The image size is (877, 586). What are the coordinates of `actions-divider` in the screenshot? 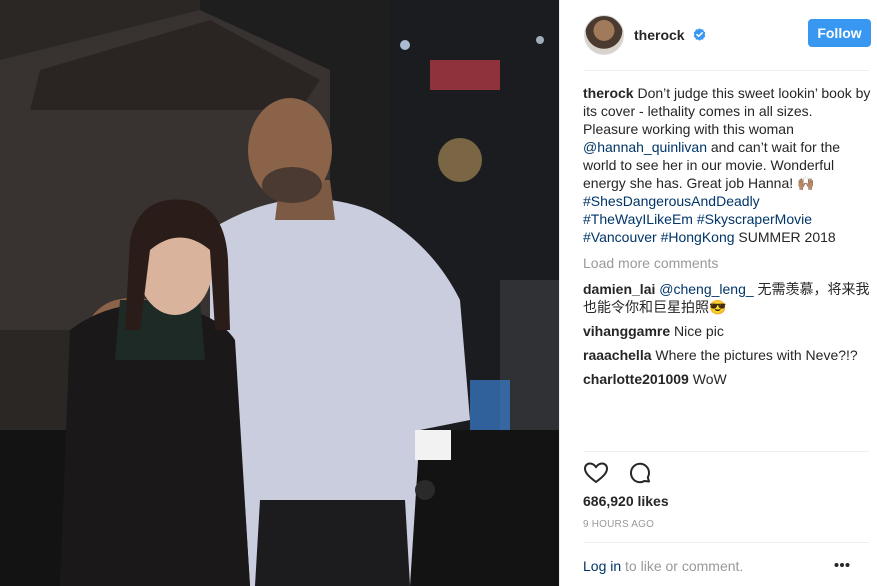 It's located at (726, 451).